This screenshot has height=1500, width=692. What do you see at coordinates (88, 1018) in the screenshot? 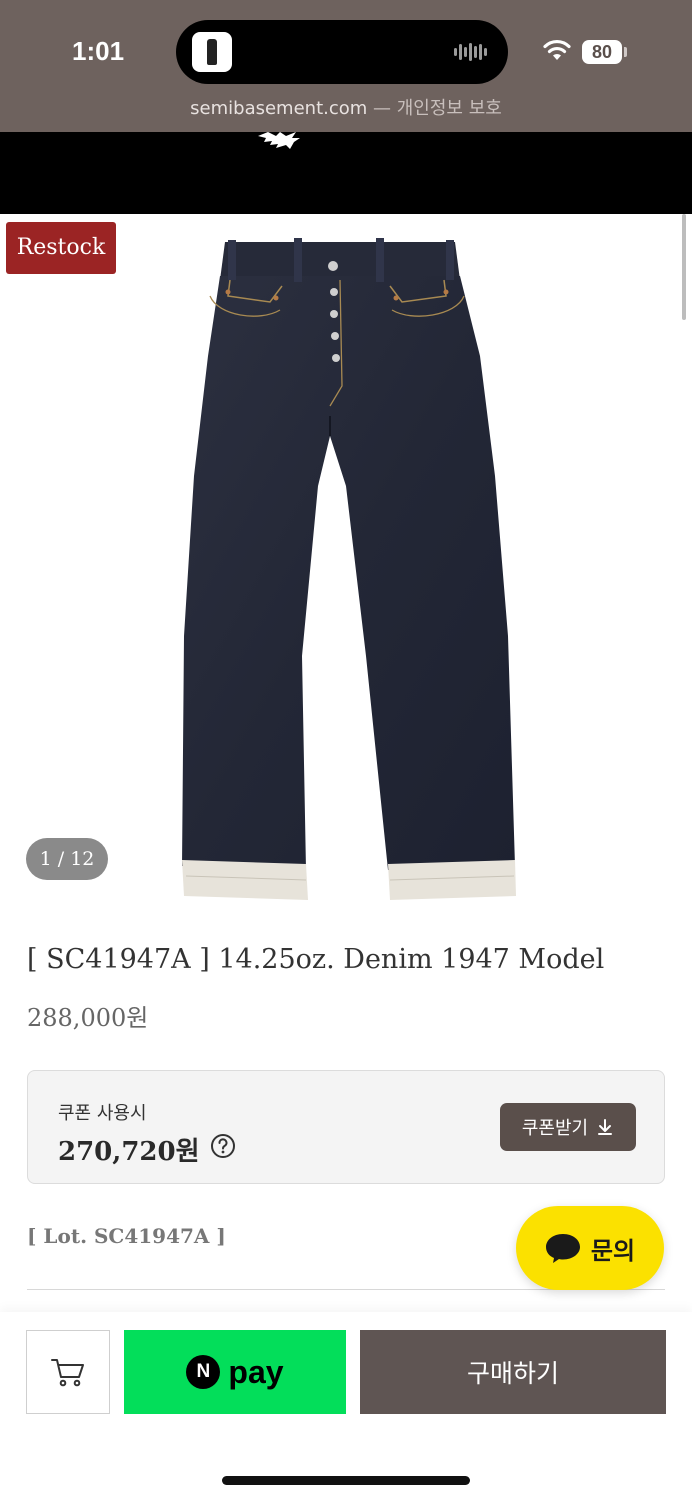
I see `product-price: 288,000원` at bounding box center [88, 1018].